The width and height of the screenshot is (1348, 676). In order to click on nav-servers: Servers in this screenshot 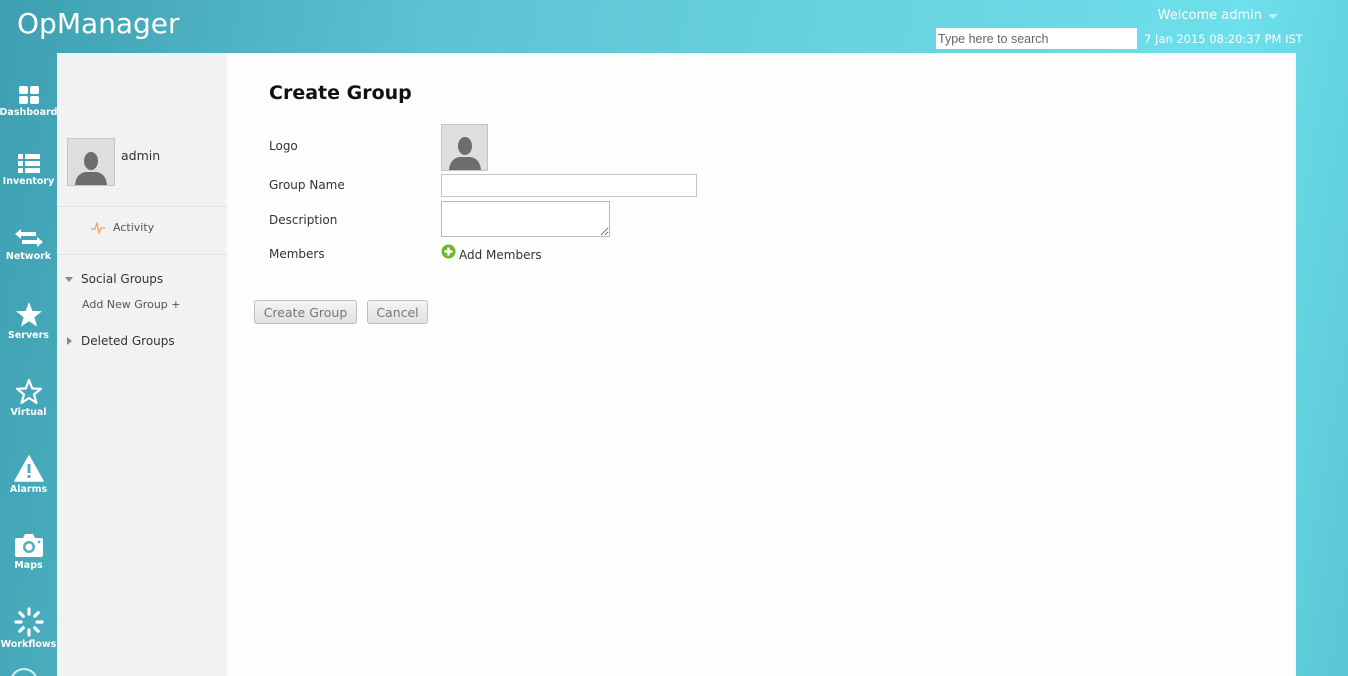, I will do `click(28, 321)`.